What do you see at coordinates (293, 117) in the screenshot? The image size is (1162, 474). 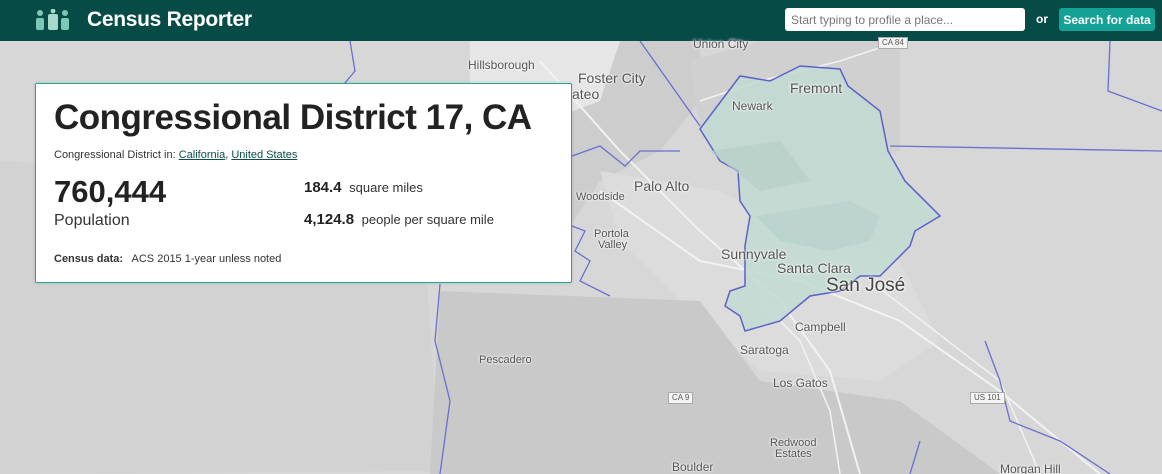 I see `page-title: Congressional District 17, CA` at bounding box center [293, 117].